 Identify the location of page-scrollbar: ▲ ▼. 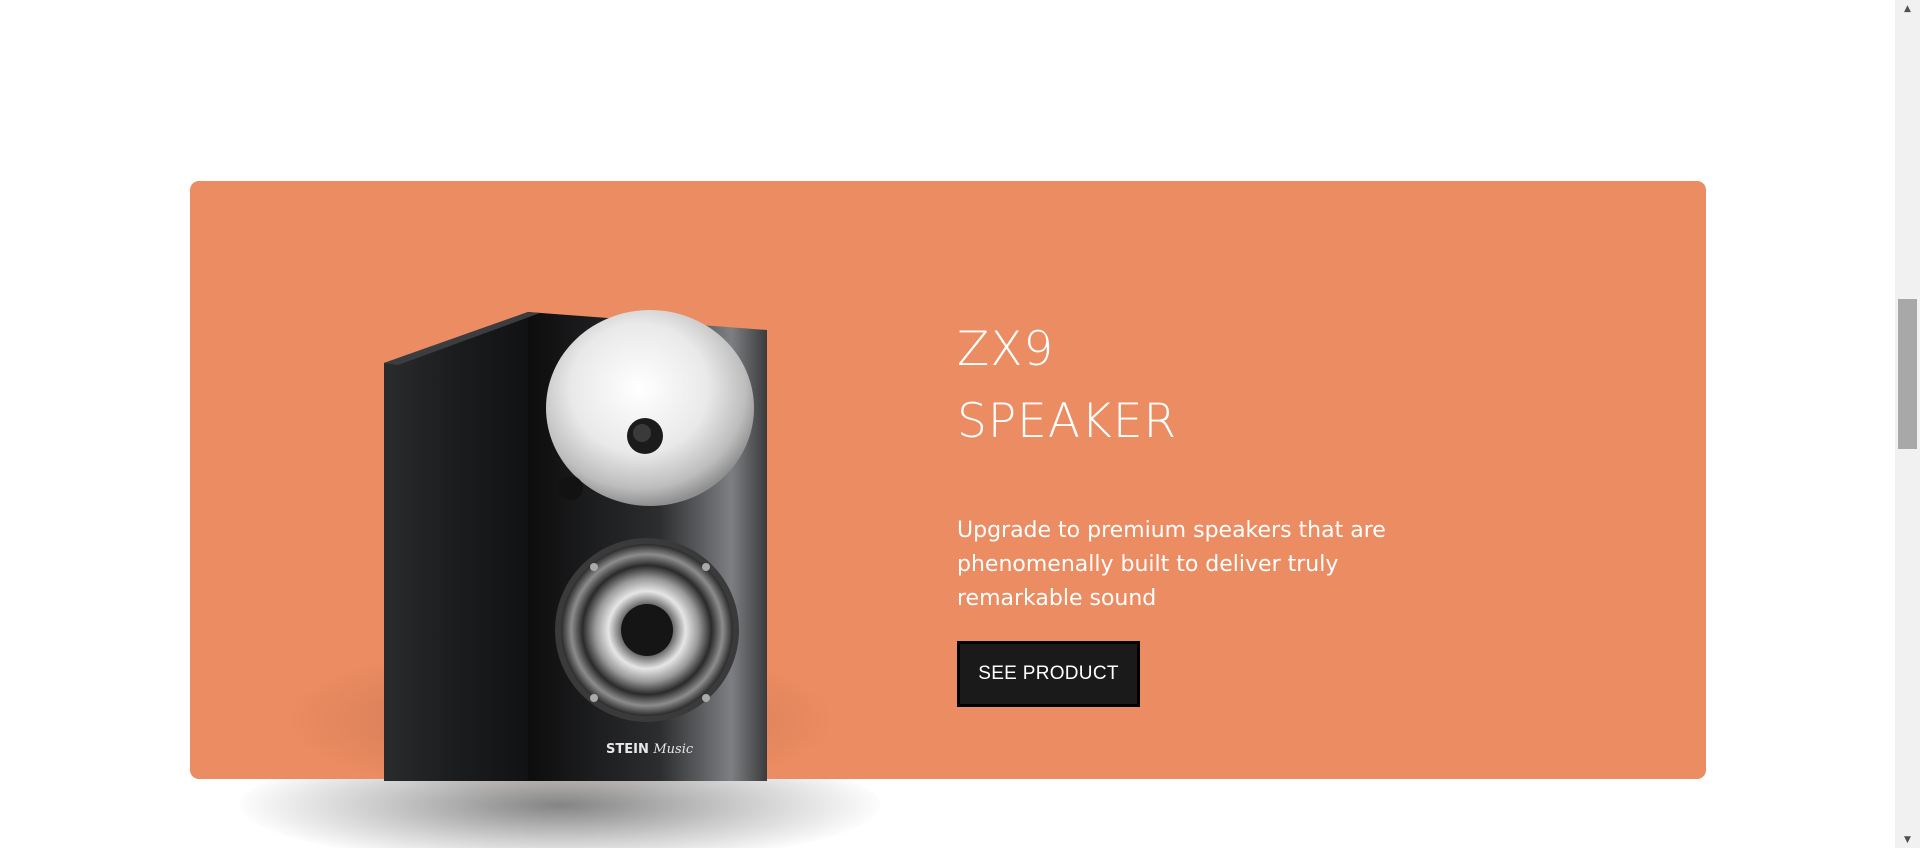
(1907, 424).